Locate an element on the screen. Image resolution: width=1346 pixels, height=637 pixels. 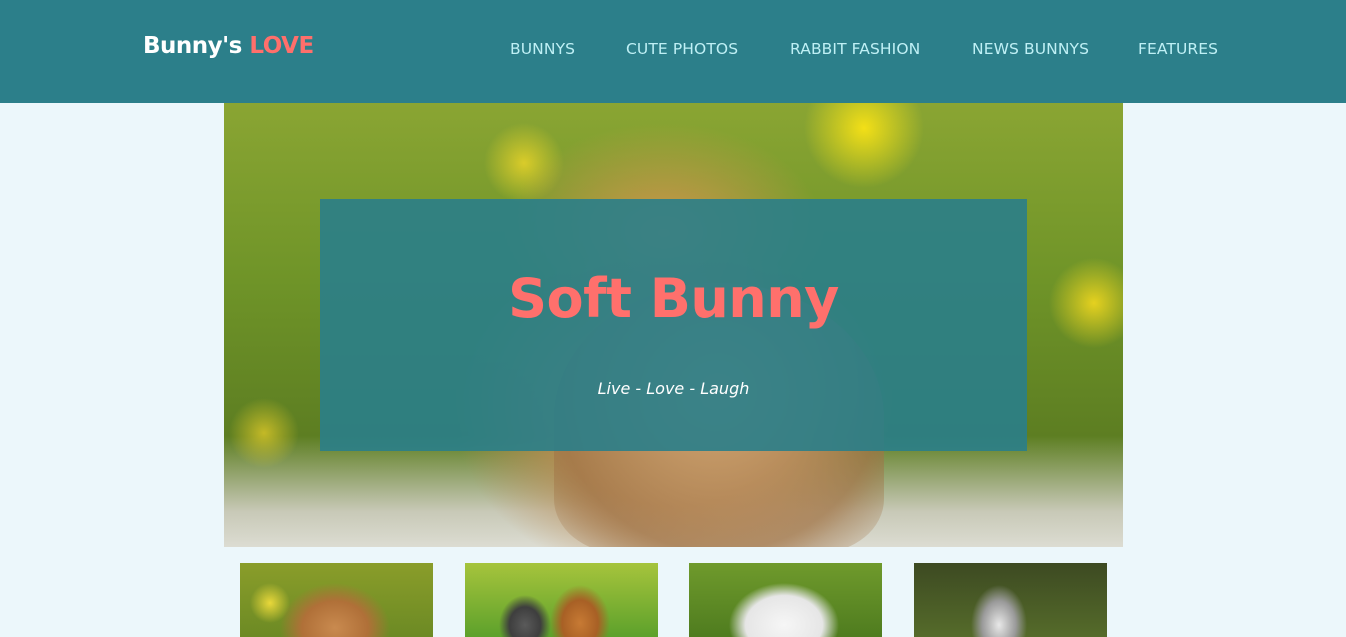
nav-link-cute-photos: CUTE PHOTOS is located at coordinates (682, 49).